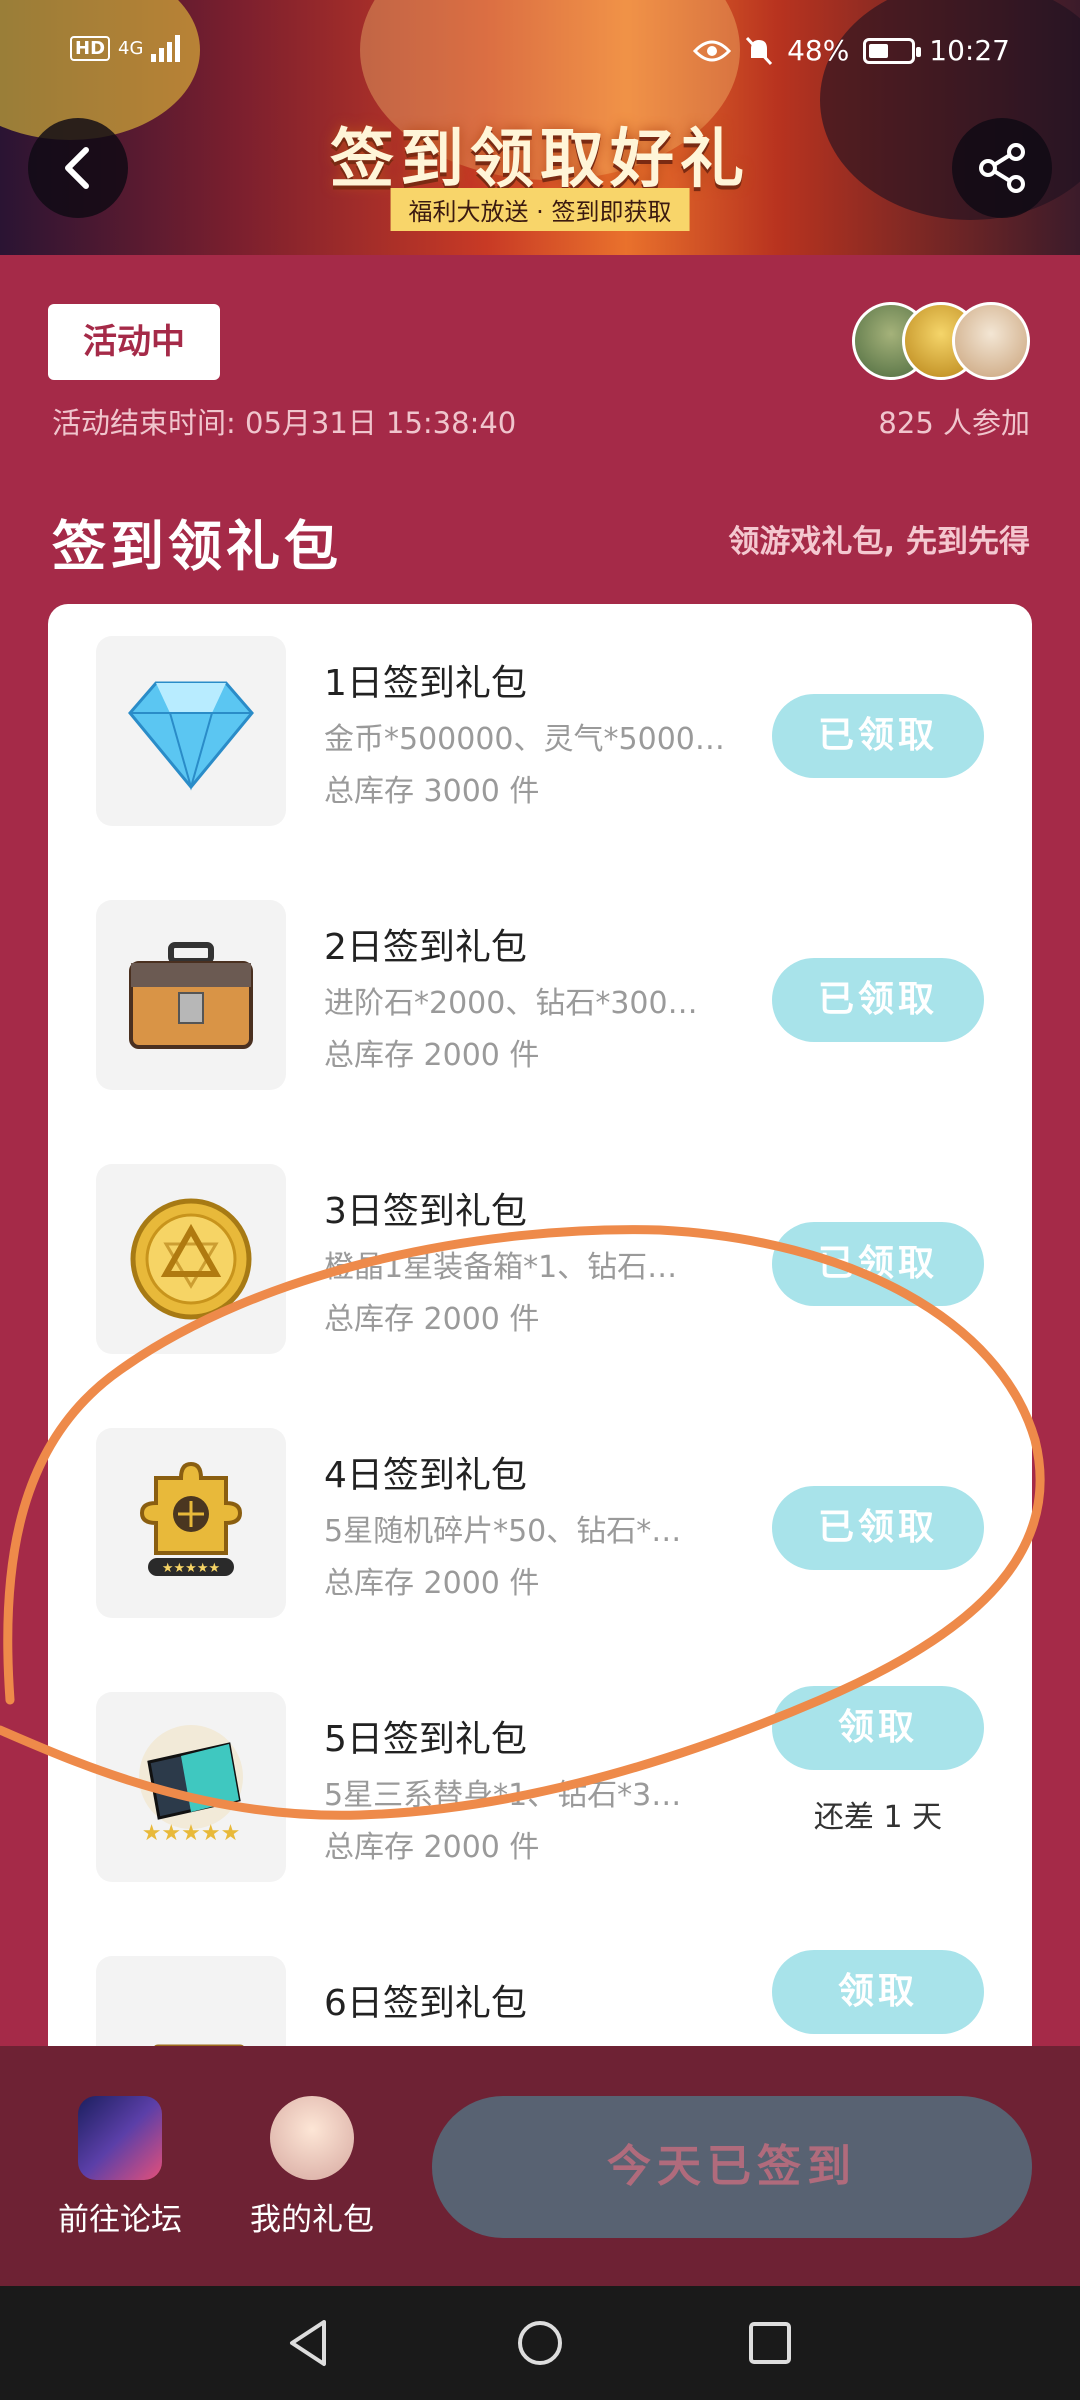 This screenshot has width=1080, height=2400. I want to click on share-icon, so click(1002, 168).